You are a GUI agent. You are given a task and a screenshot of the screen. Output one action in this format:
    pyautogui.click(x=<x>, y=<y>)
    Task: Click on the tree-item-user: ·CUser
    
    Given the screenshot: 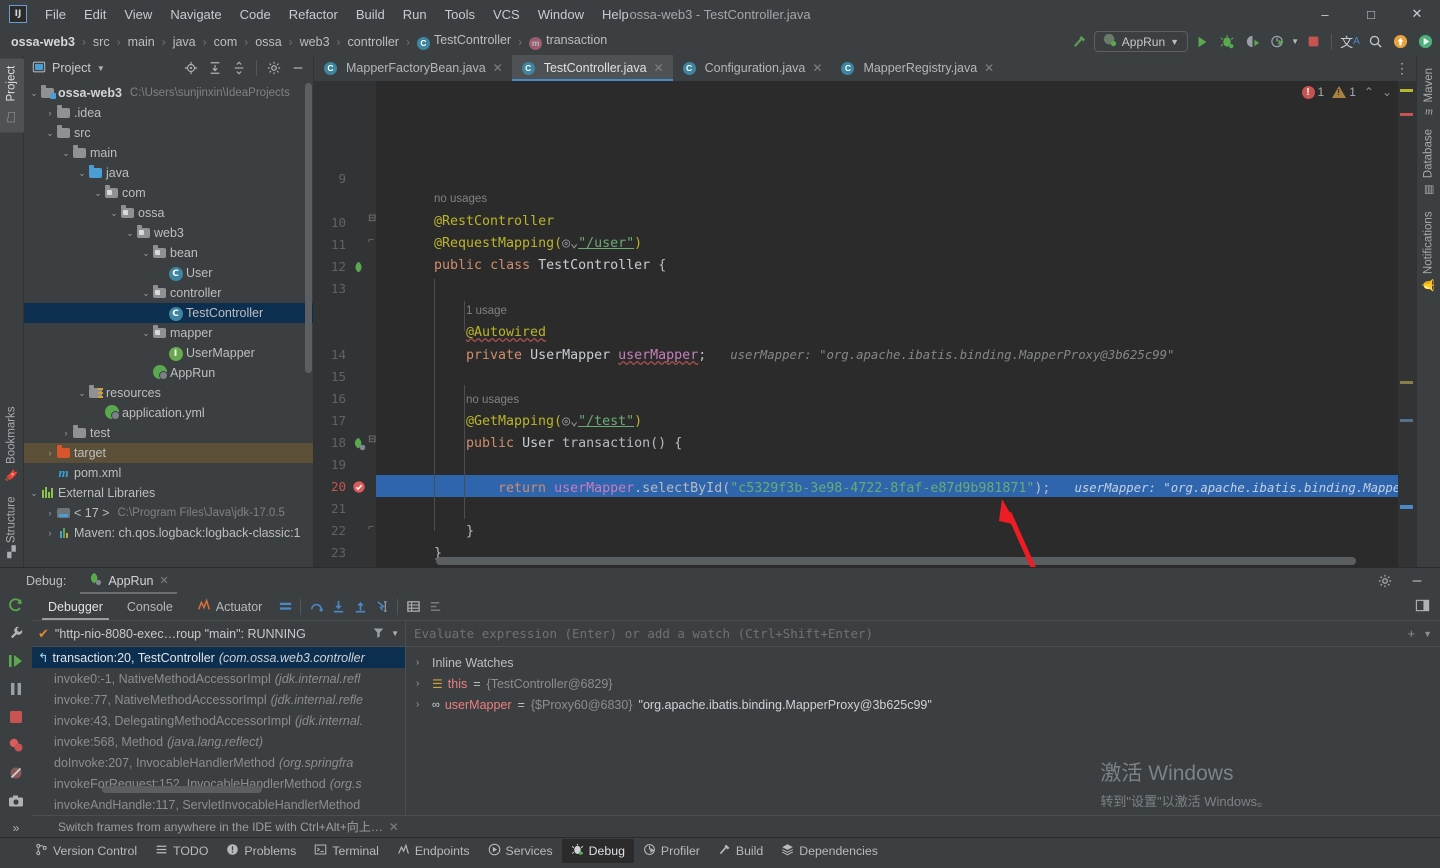 What is the action you would take?
    pyautogui.click(x=168, y=273)
    